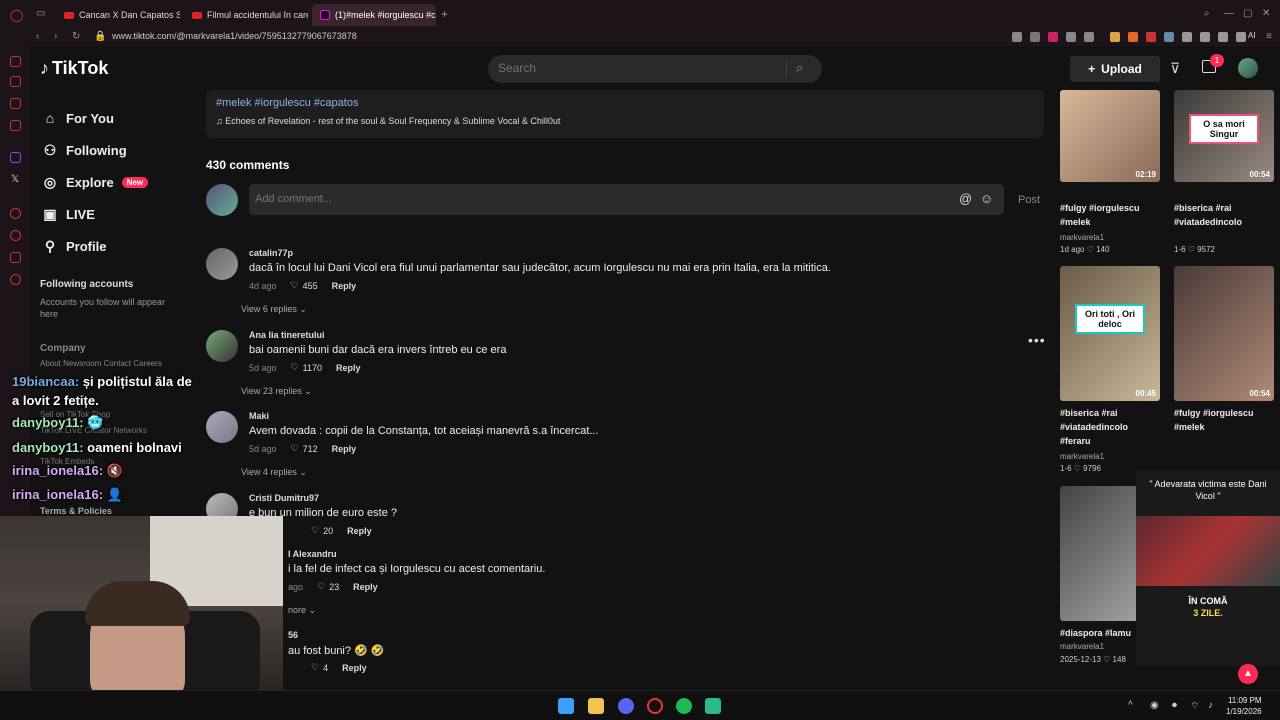 The height and width of the screenshot is (720, 1280). Describe the element at coordinates (1110, 136) in the screenshot. I see `video-thumbnail: 02:19` at that location.